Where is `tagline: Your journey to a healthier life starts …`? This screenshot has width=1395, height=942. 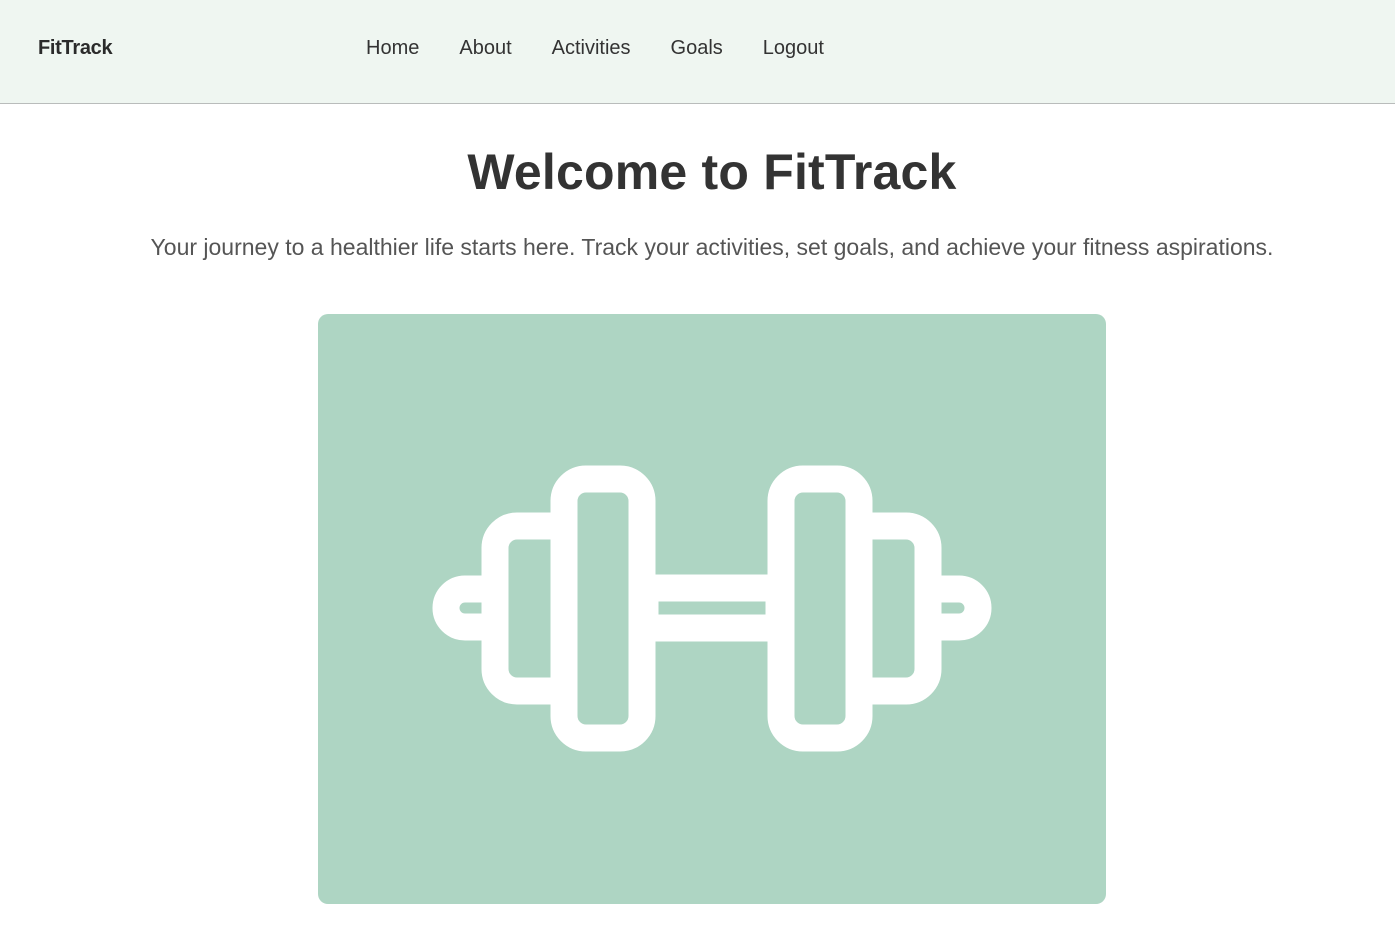 tagline: Your journey to a healthier life starts … is located at coordinates (712, 247).